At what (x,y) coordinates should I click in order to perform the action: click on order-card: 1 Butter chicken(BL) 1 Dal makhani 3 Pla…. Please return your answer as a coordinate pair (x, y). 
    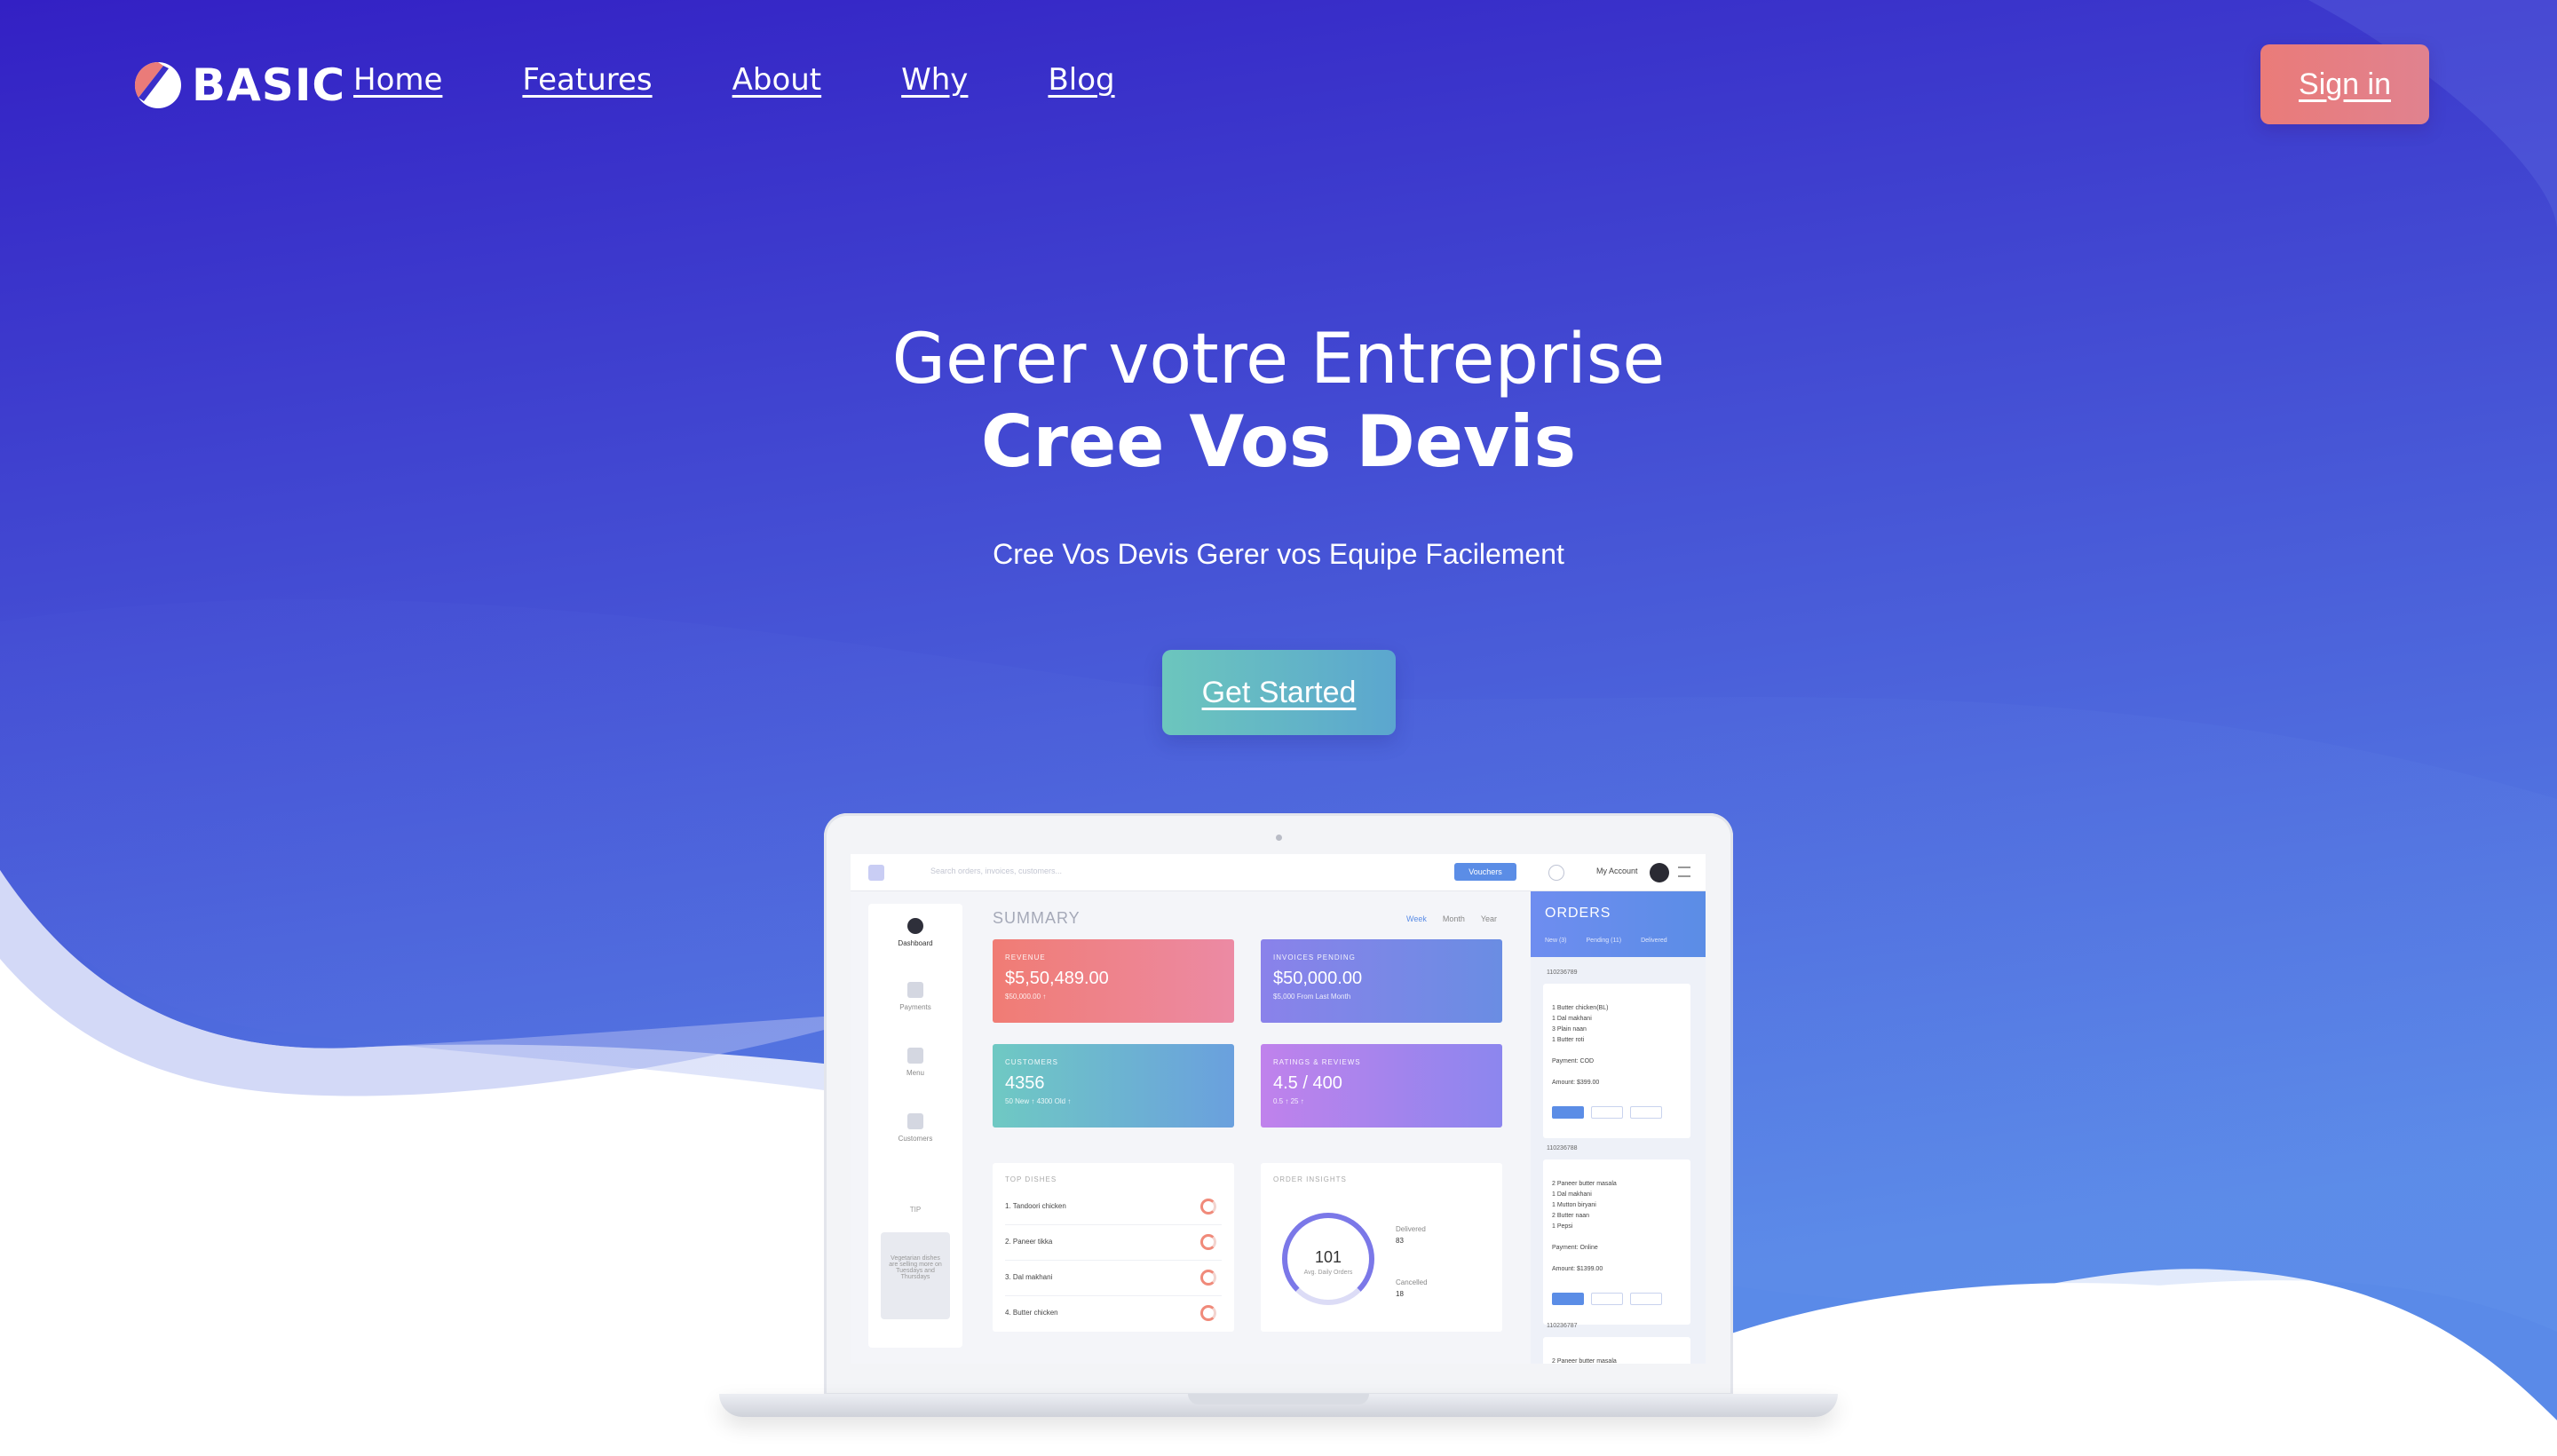
    Looking at the image, I should click on (1616, 1061).